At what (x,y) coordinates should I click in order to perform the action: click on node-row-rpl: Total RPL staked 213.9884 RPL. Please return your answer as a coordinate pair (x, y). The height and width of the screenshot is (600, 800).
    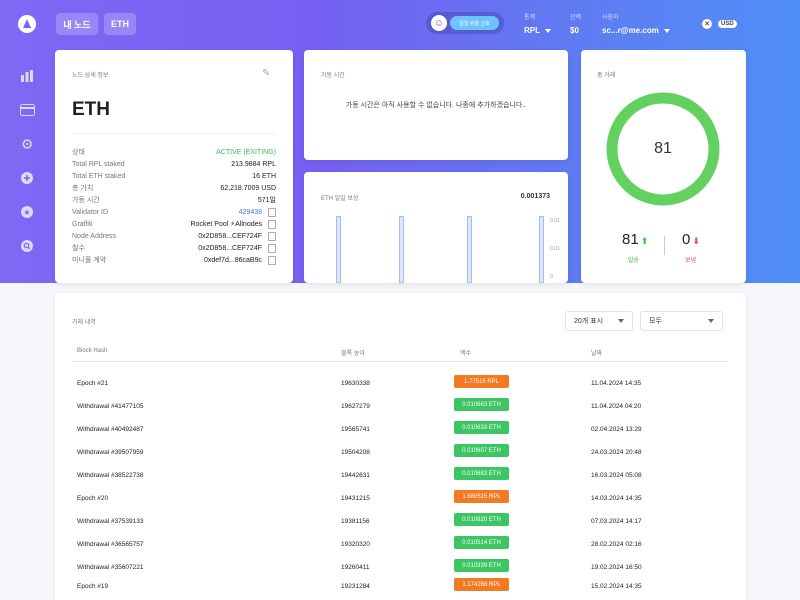
    Looking at the image, I should click on (174, 164).